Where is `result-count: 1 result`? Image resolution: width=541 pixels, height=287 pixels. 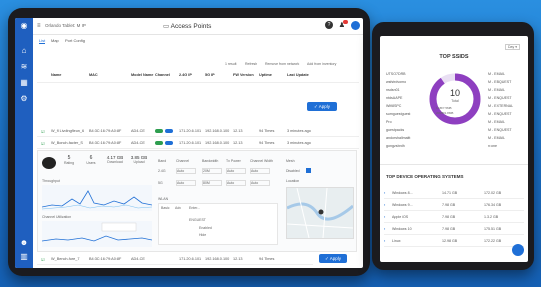 result-count: 1 result is located at coordinates (231, 64).